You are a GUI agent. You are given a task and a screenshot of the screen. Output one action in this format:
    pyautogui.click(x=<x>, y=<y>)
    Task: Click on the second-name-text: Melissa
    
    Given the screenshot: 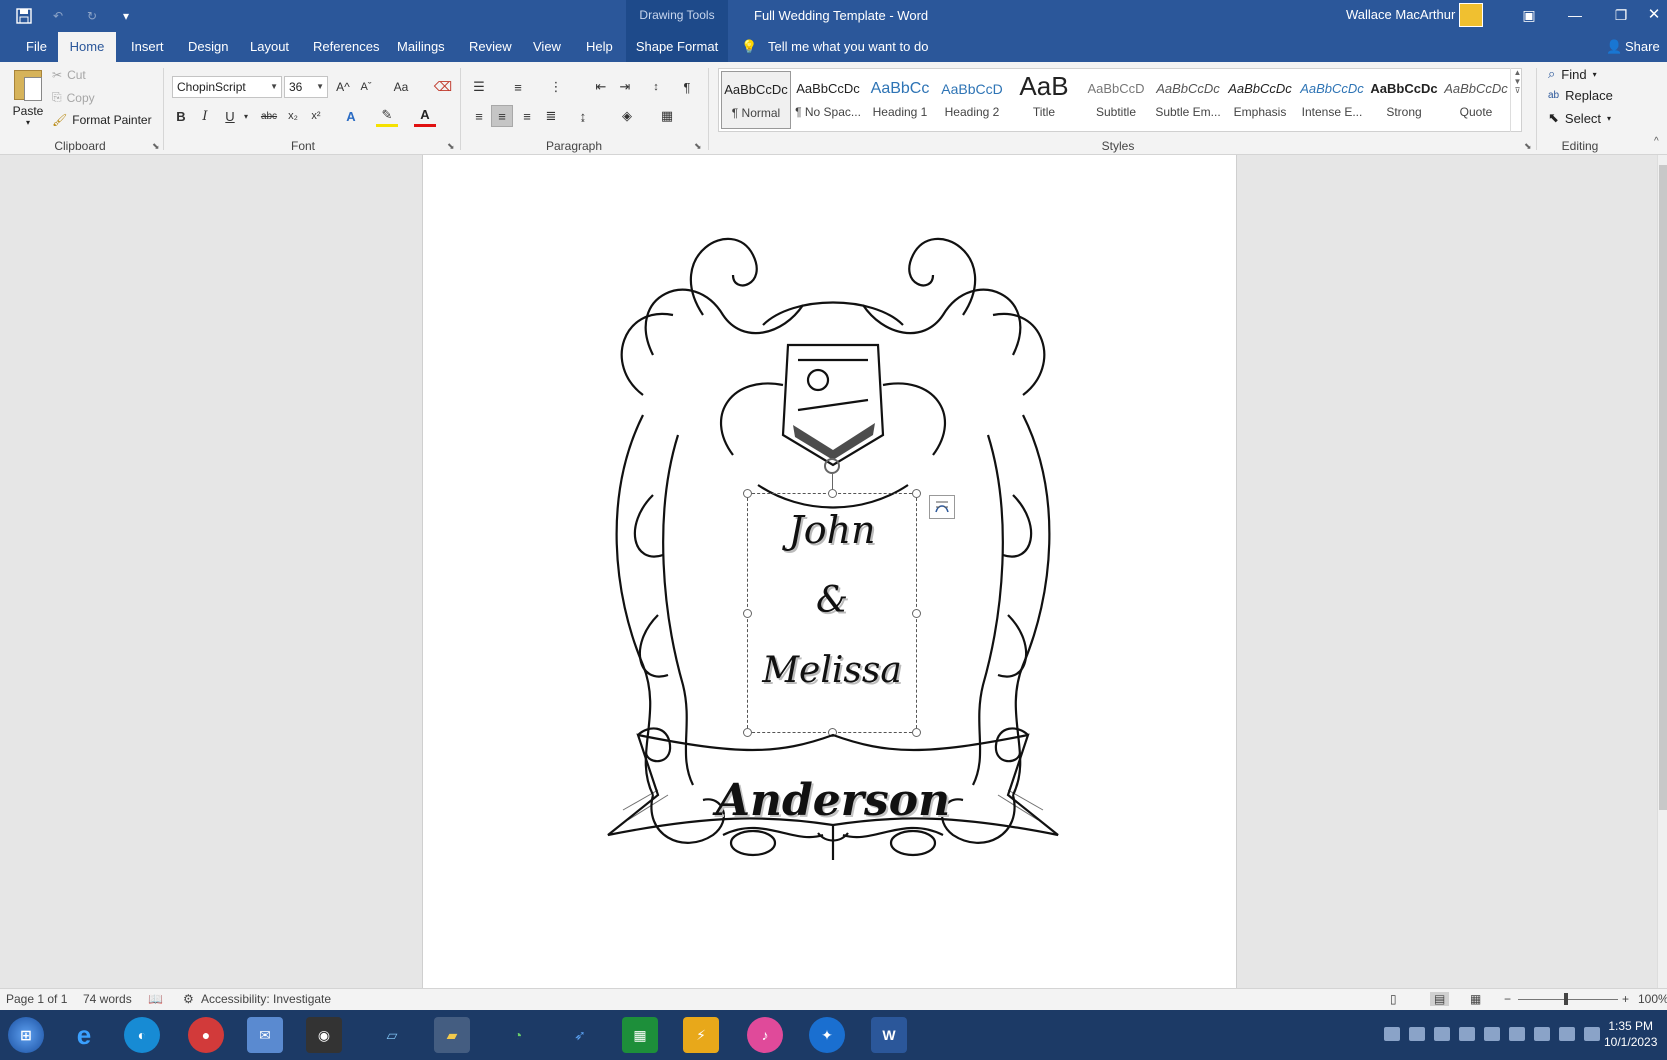 What is the action you would take?
    pyautogui.click(x=832, y=670)
    